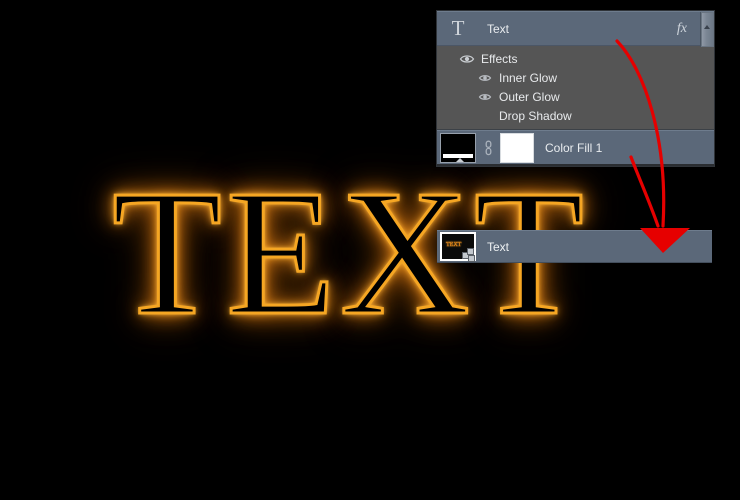  What do you see at coordinates (498, 246) in the screenshot?
I see `layer-label-text: Text` at bounding box center [498, 246].